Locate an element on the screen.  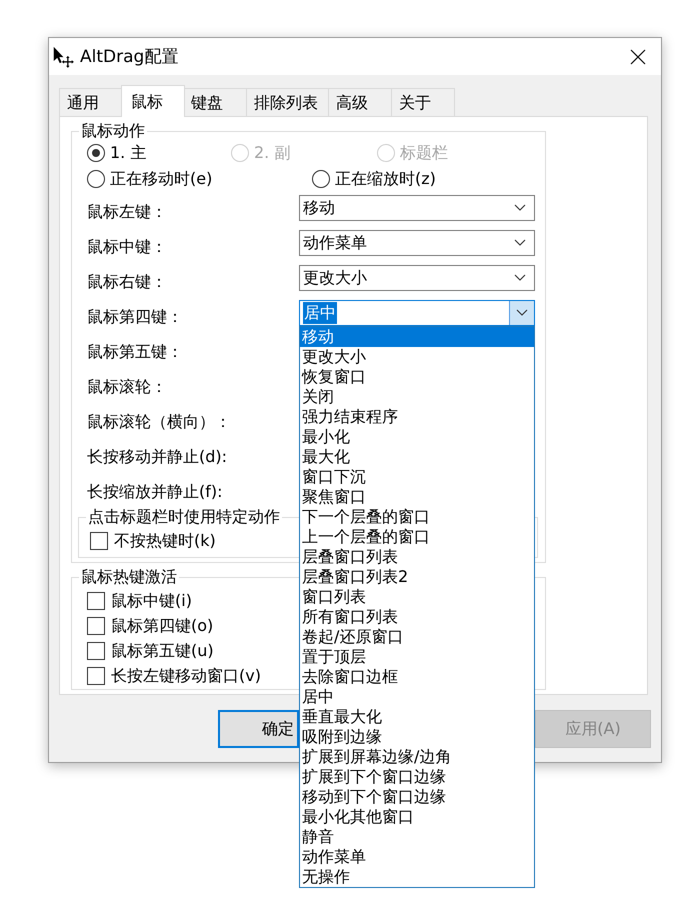
group-title: 鼠标热键激活 is located at coordinates (129, 577).